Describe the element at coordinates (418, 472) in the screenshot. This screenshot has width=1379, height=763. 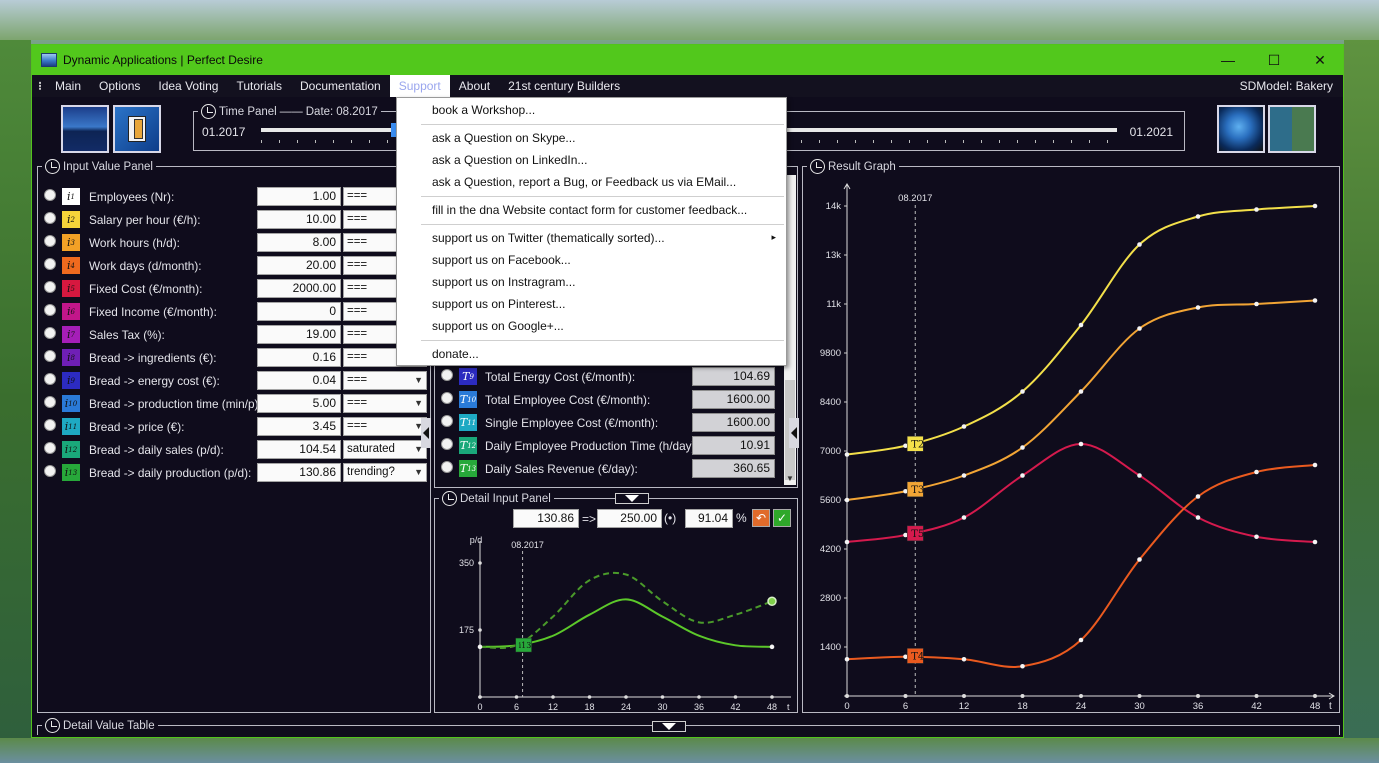
I see `chevron-down-icon: ▼` at that location.